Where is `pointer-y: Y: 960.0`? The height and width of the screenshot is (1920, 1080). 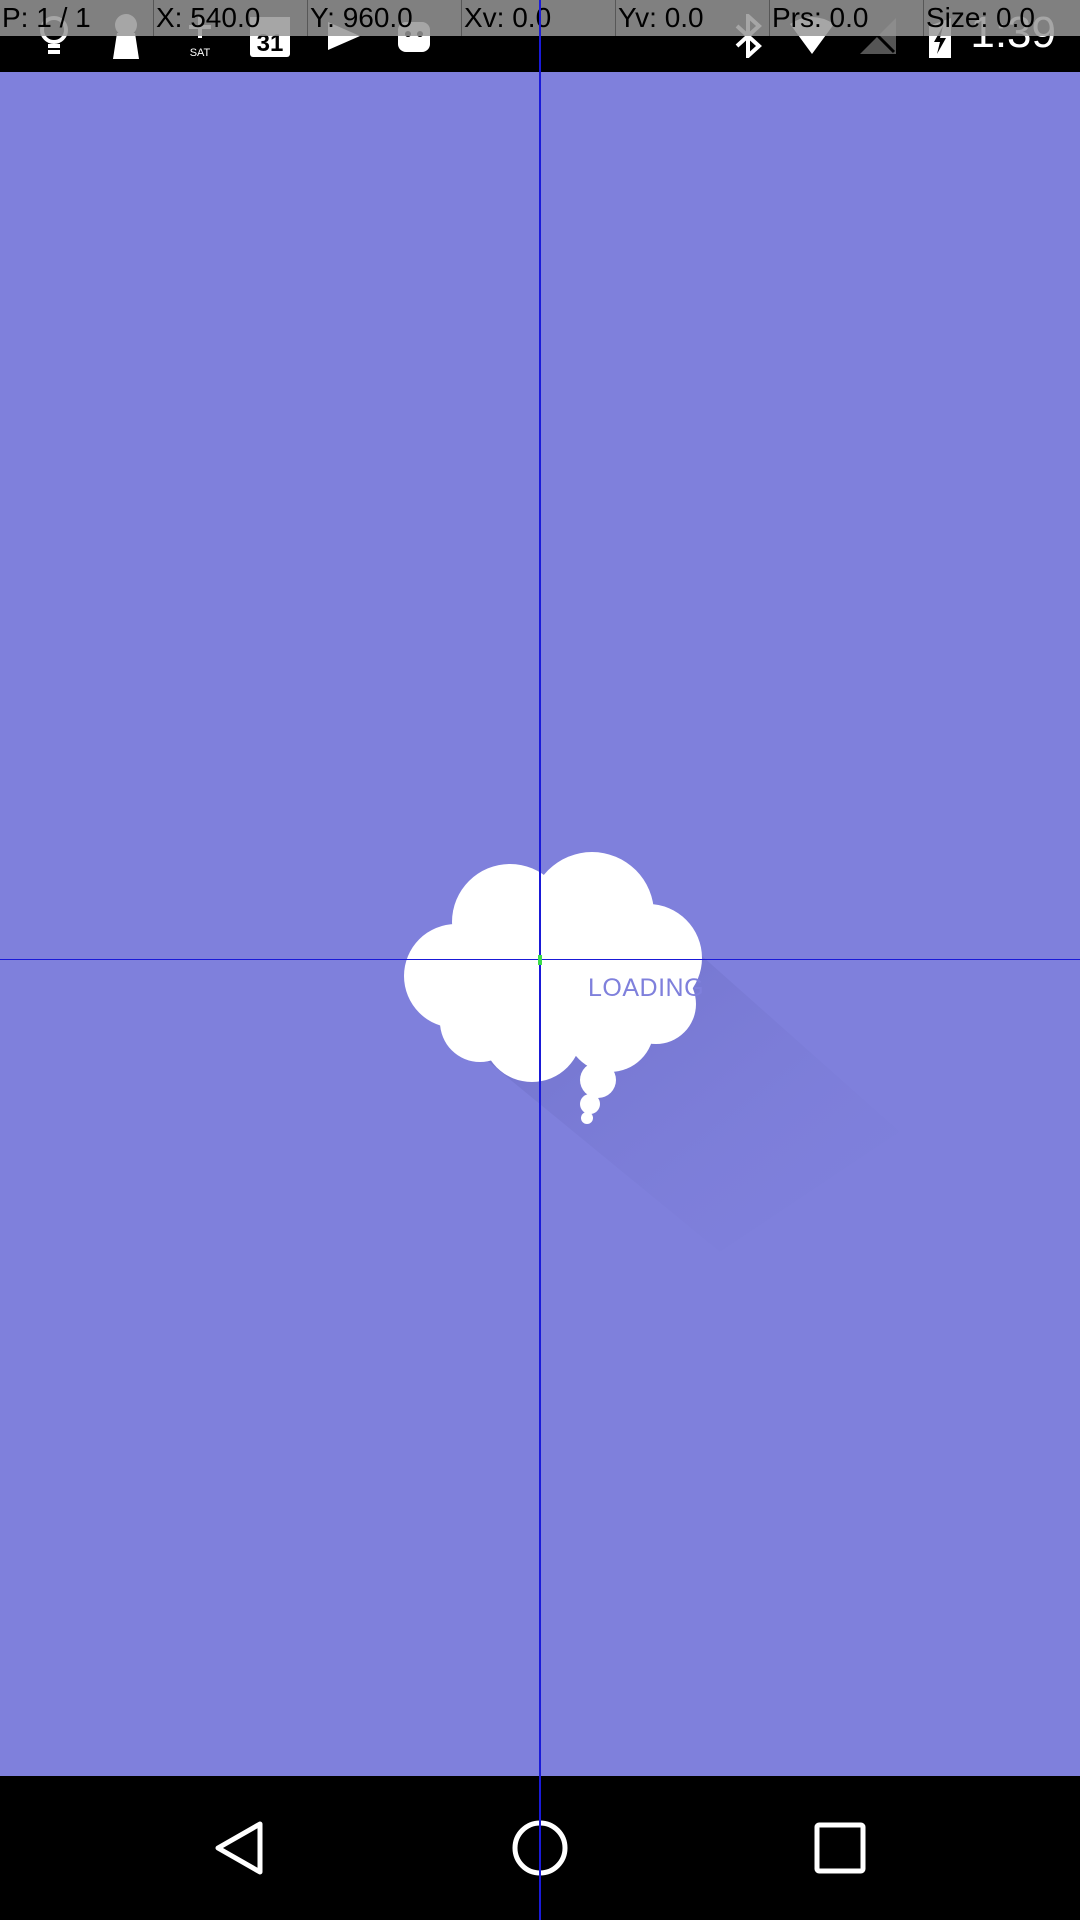
pointer-y: Y: 960.0 is located at coordinates (385, 18).